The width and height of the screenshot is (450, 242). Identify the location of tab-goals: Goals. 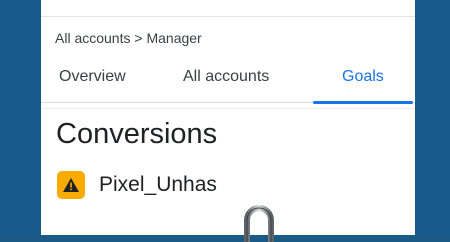
(363, 77).